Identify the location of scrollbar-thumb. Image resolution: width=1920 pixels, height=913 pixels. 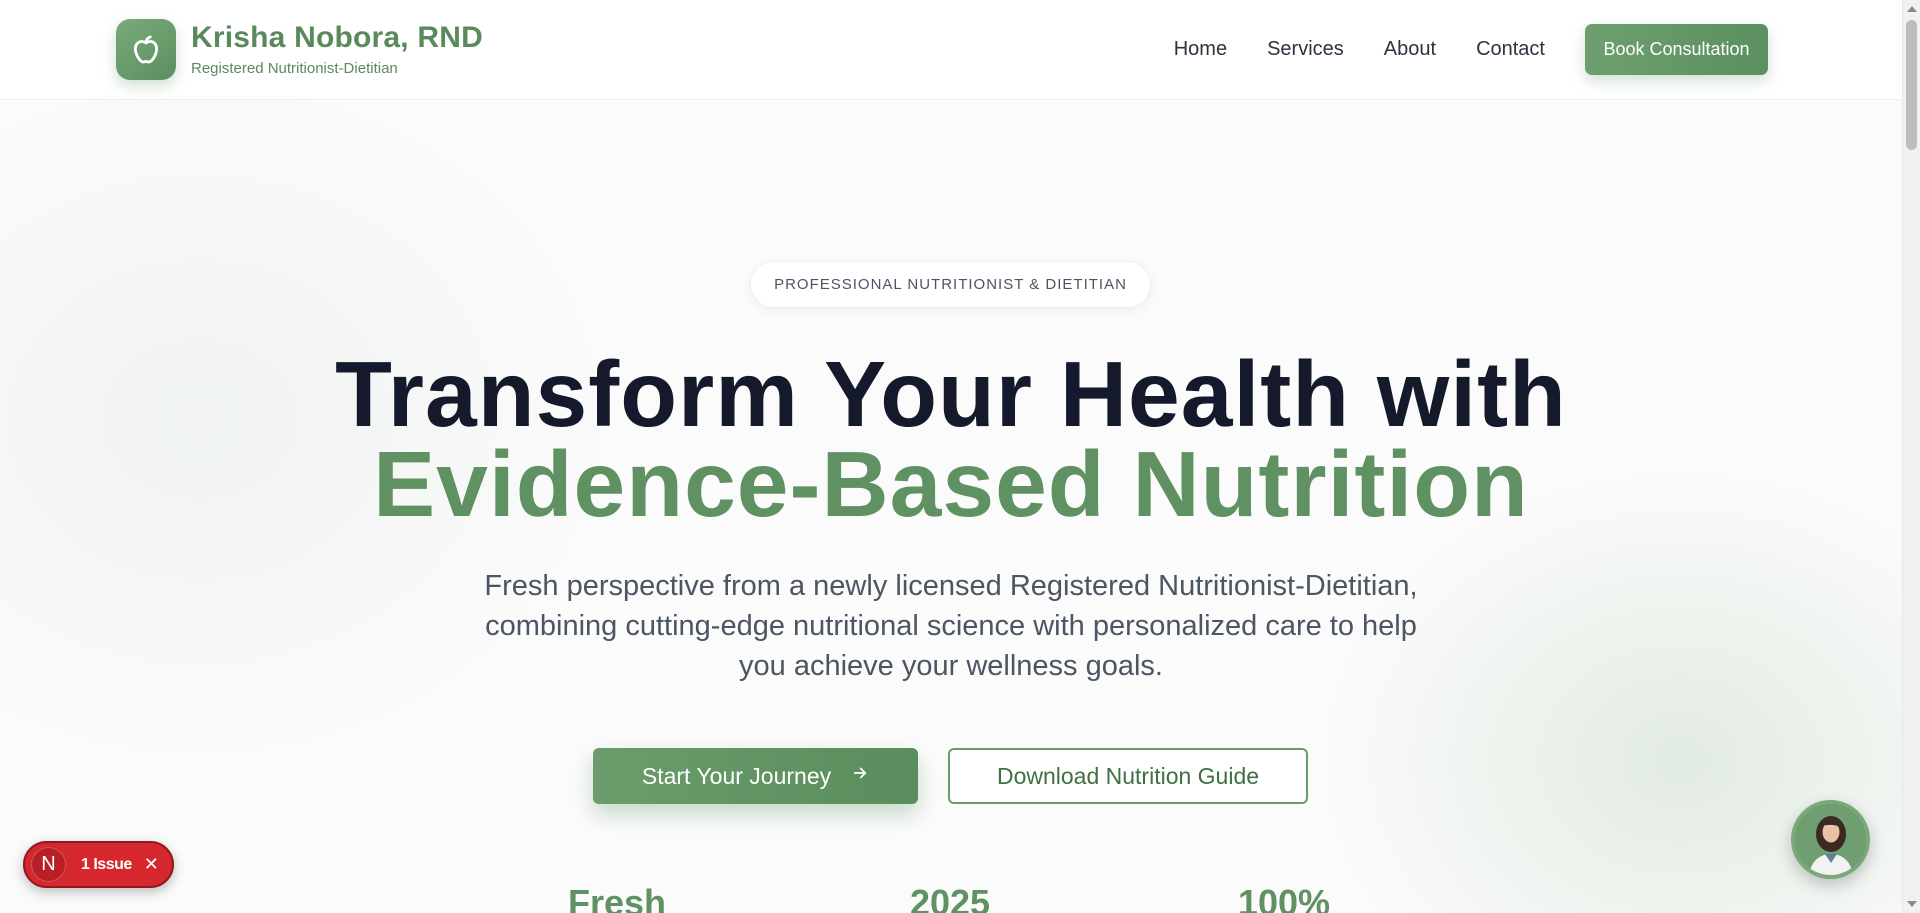
(1911, 85).